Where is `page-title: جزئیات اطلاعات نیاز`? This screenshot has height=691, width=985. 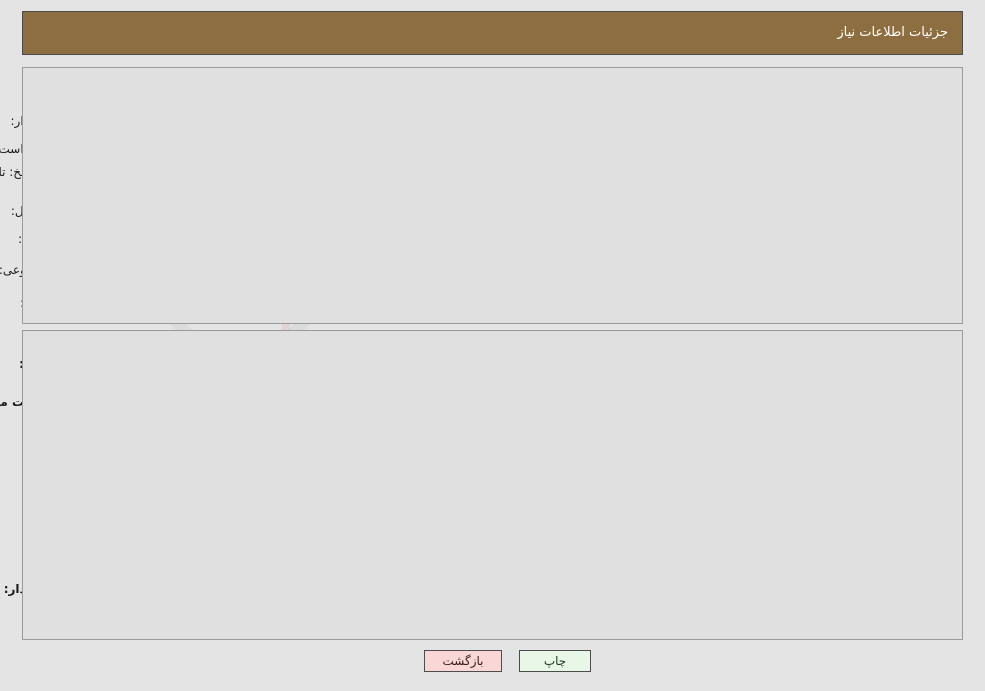
page-title: جزئیات اطلاعات نیاز is located at coordinates (892, 32).